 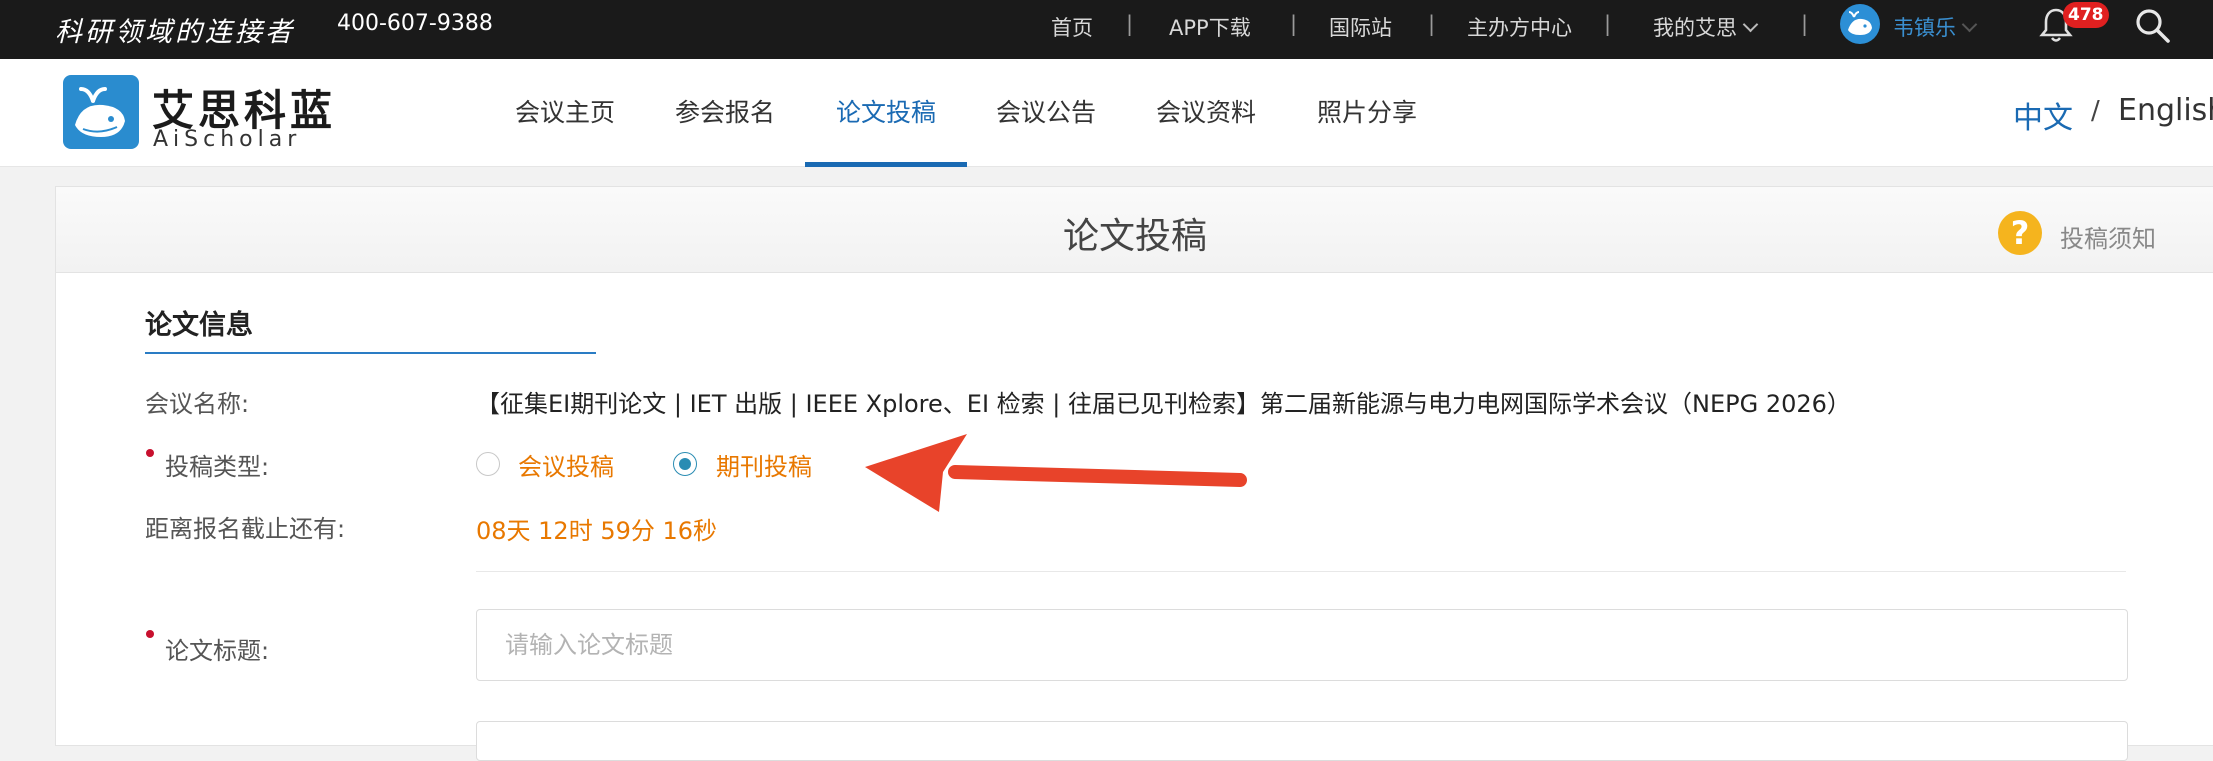 I want to click on next-form-field, so click(x=1302, y=741).